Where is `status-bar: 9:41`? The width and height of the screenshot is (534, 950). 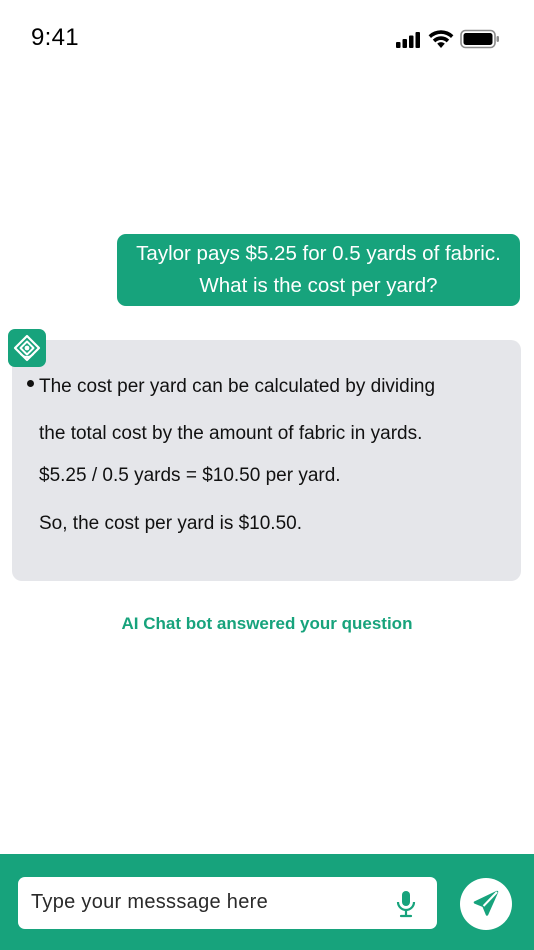
status-bar: 9:41 is located at coordinates (267, 38).